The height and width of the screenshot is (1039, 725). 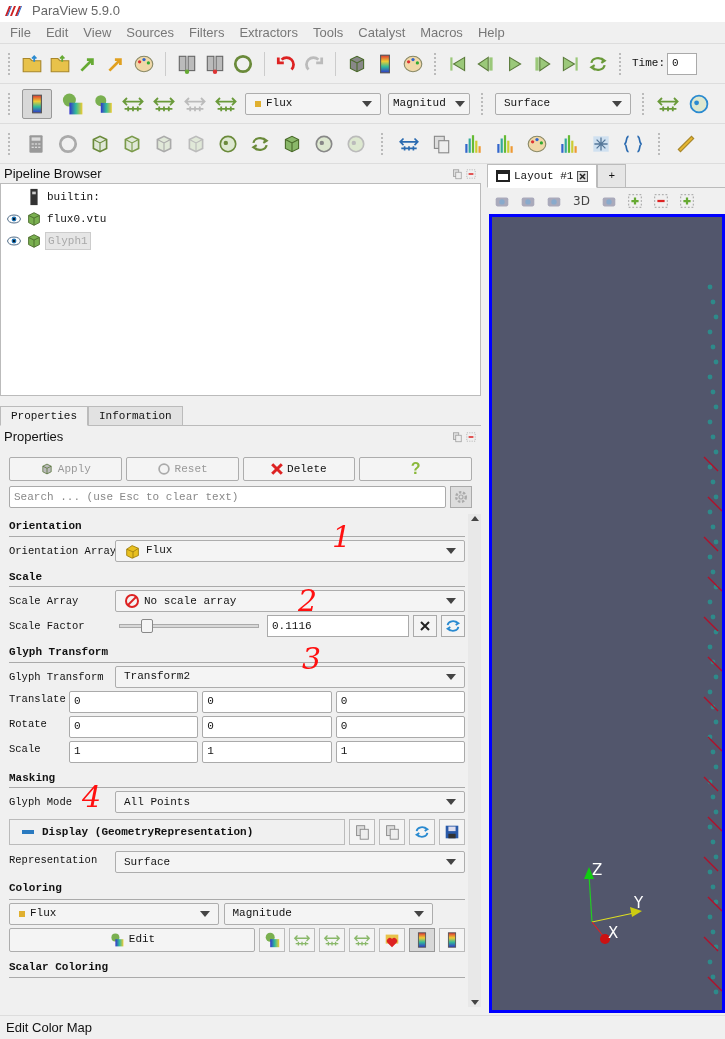 What do you see at coordinates (542, 176) in the screenshot?
I see `layout-tab: Layout #1` at bounding box center [542, 176].